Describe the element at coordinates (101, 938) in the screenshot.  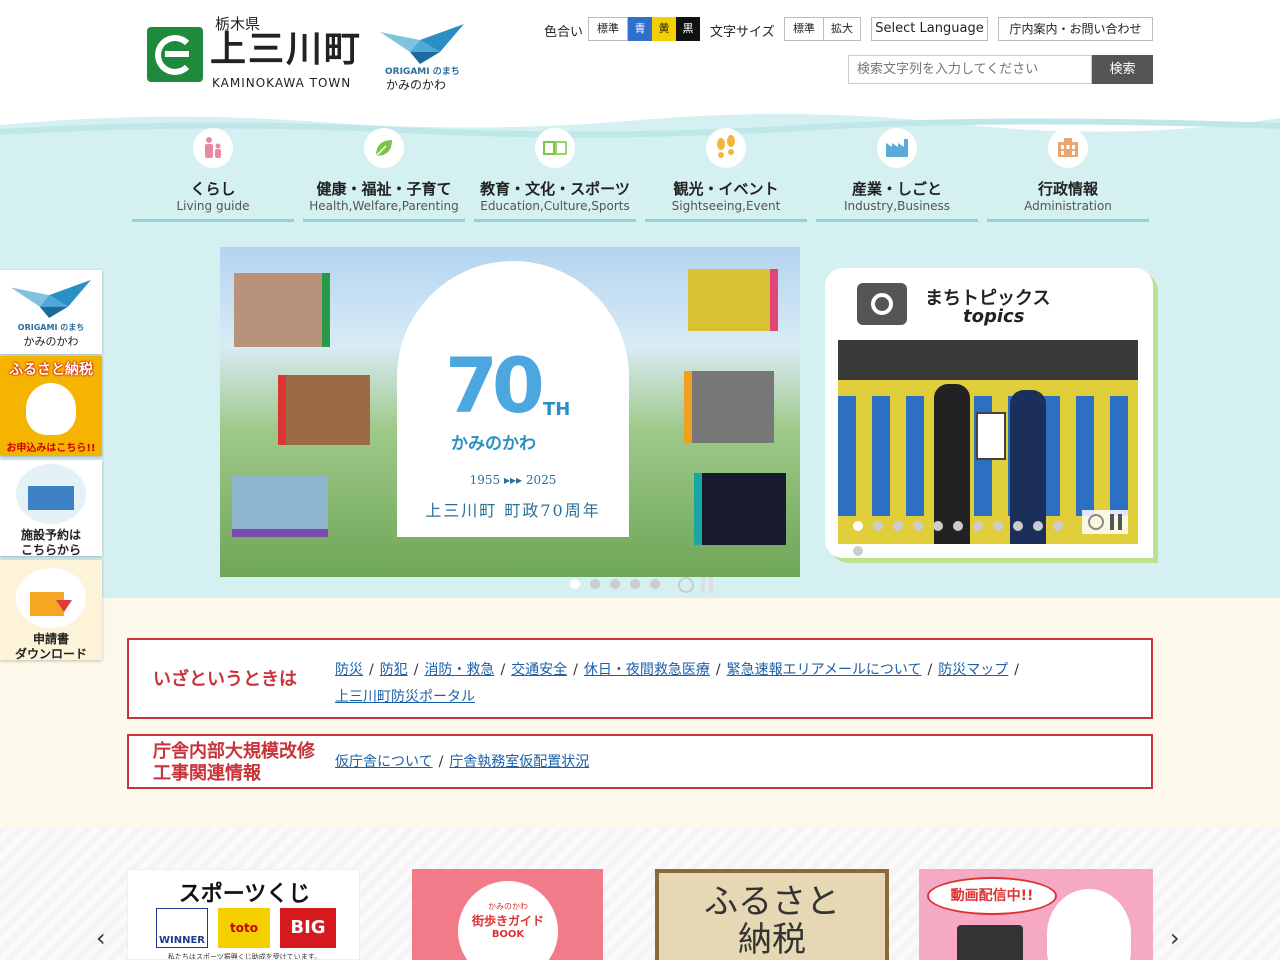
I see `chevron-left-icon: ‹` at that location.